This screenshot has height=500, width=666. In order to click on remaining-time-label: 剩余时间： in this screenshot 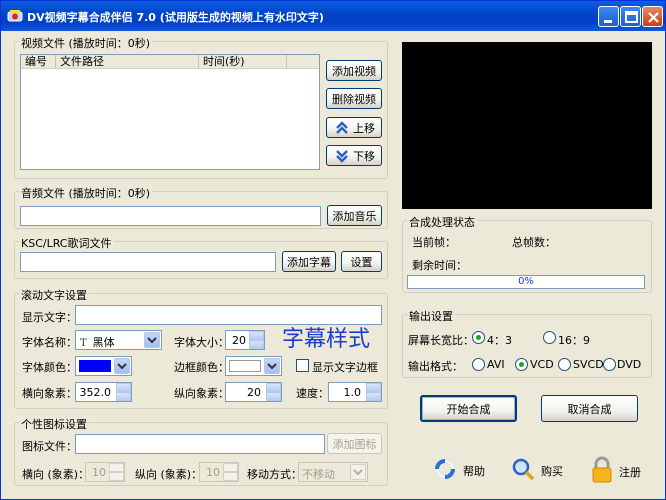, I will do `click(439, 265)`.